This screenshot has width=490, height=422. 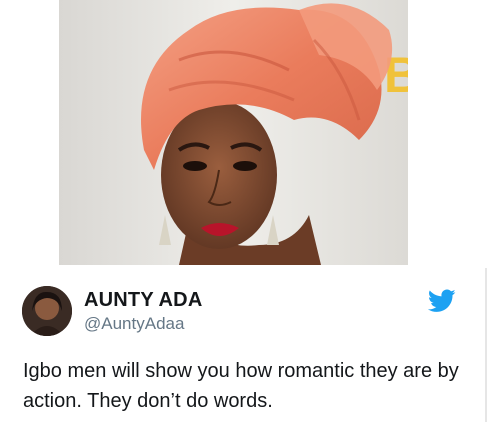 What do you see at coordinates (134, 324) in the screenshot?
I see `author-handle: @AuntyAdaa` at bounding box center [134, 324].